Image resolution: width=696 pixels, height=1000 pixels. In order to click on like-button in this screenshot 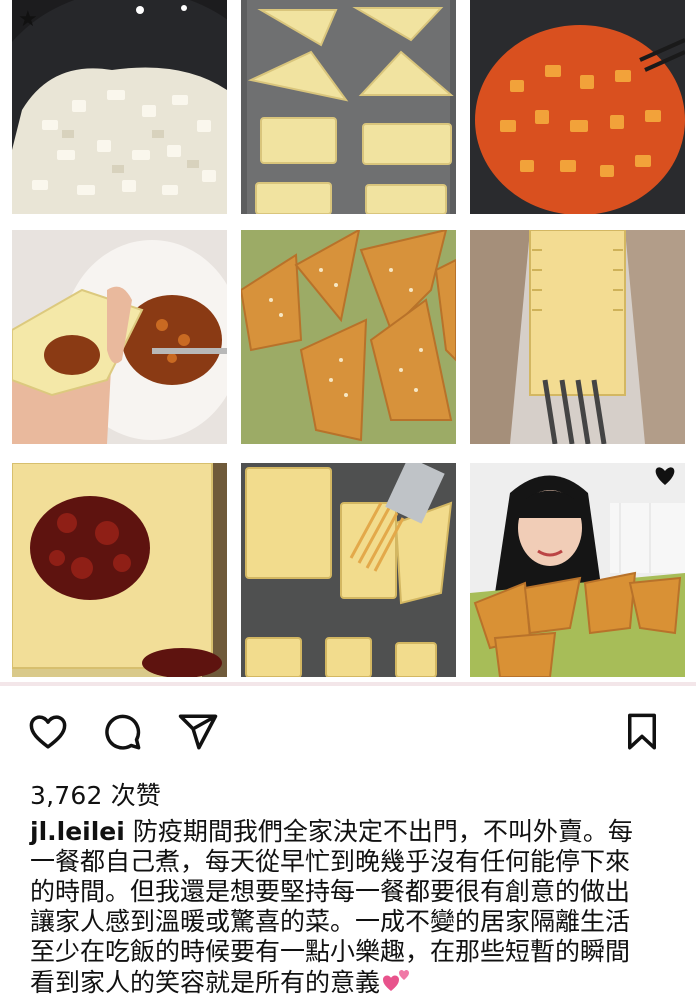, I will do `click(48, 732)`.